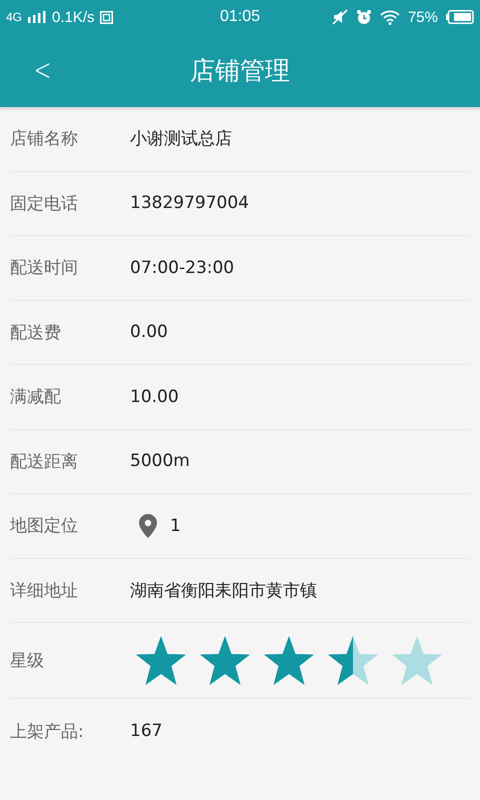 Image resolution: width=480 pixels, height=800 pixels. I want to click on field-label: 详细地址, so click(44, 591).